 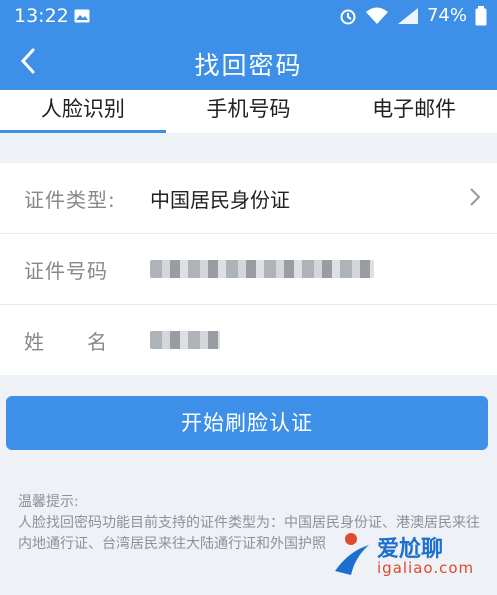 I want to click on status-time: 13:22, so click(x=41, y=16).